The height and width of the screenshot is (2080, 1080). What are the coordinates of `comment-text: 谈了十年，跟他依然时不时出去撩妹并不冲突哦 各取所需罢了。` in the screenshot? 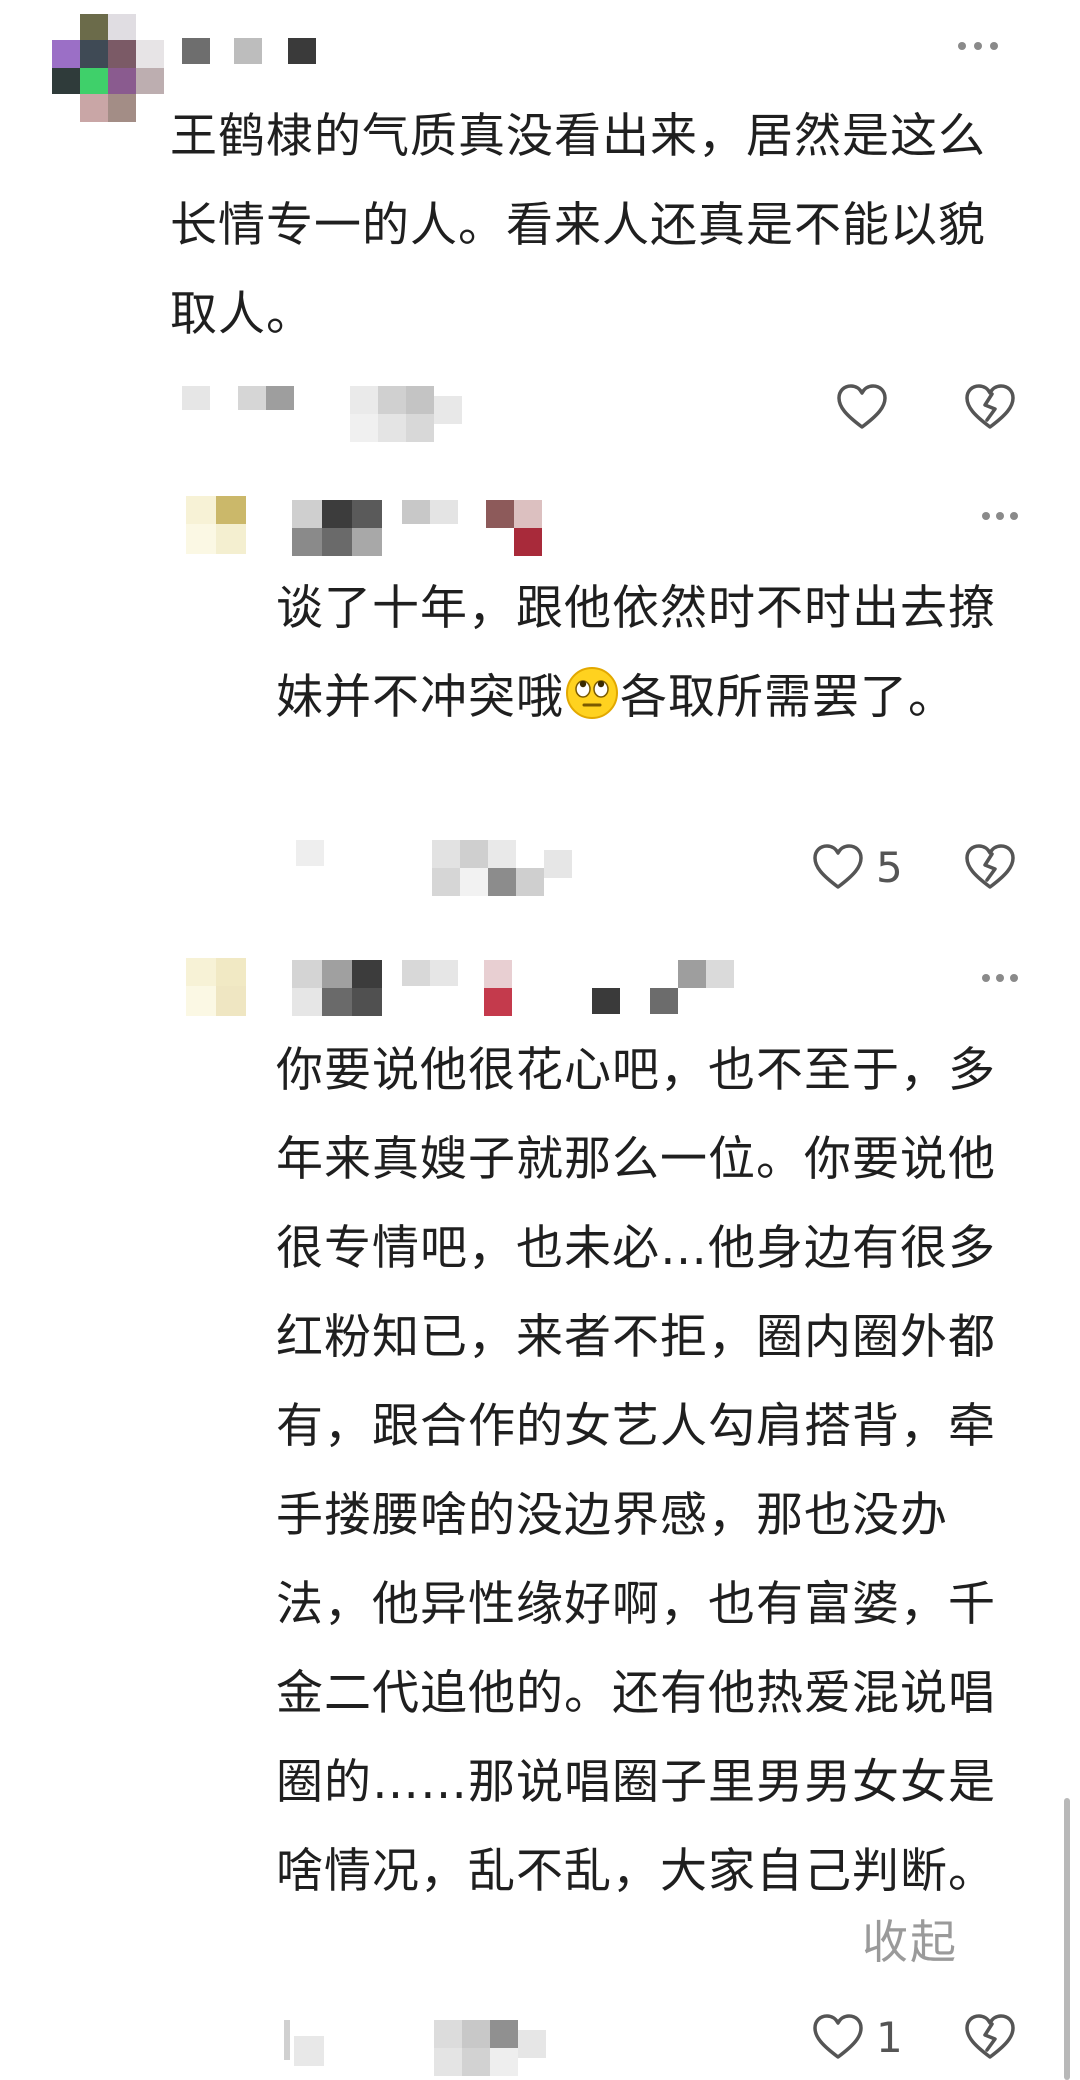 It's located at (646, 653).